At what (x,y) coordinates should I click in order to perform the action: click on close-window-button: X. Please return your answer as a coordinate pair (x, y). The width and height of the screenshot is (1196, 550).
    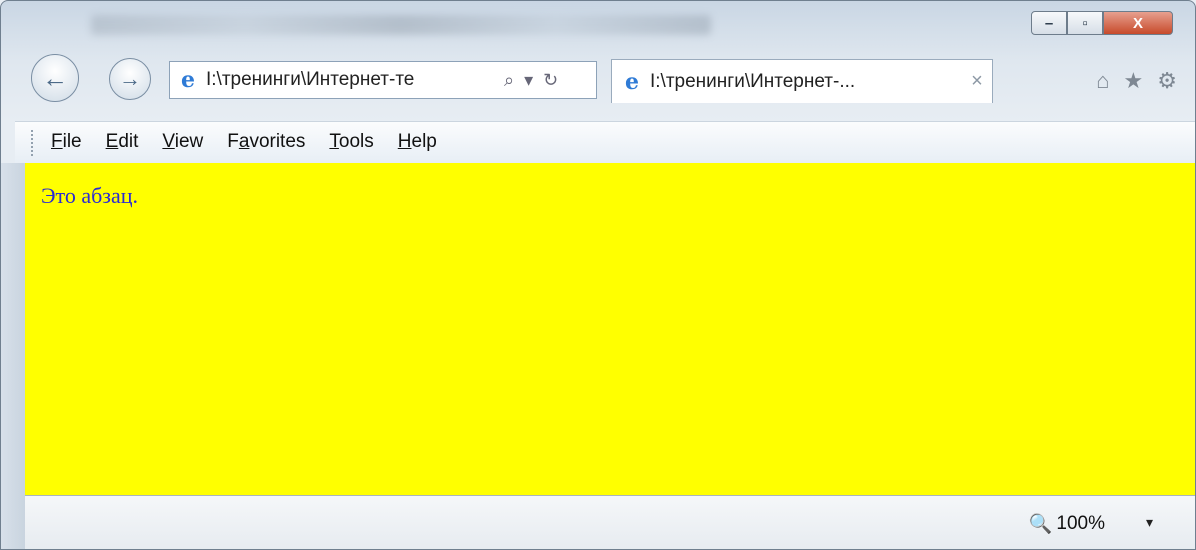
    Looking at the image, I should click on (1138, 23).